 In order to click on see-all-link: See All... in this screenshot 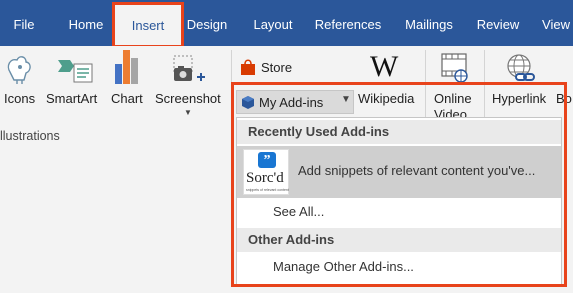, I will do `click(298, 211)`.